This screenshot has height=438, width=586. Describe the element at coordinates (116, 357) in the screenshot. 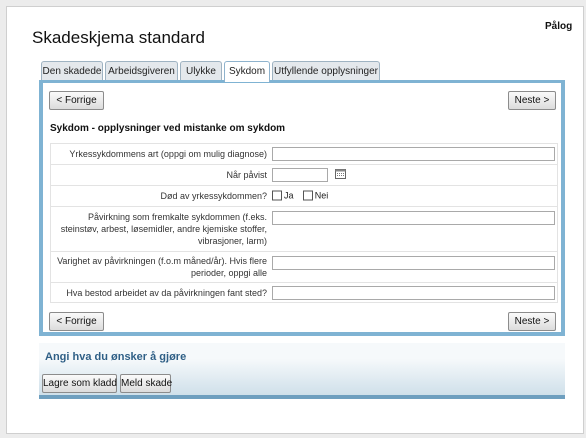

I see `action-title: Angi hva du ønsker å gjøre` at that location.